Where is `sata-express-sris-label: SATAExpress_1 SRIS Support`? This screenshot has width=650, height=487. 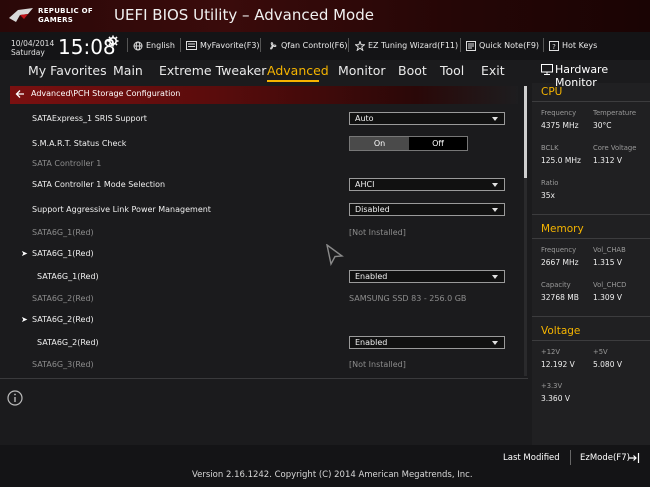 sata-express-sris-label: SATAExpress_1 SRIS Support is located at coordinates (89, 118).